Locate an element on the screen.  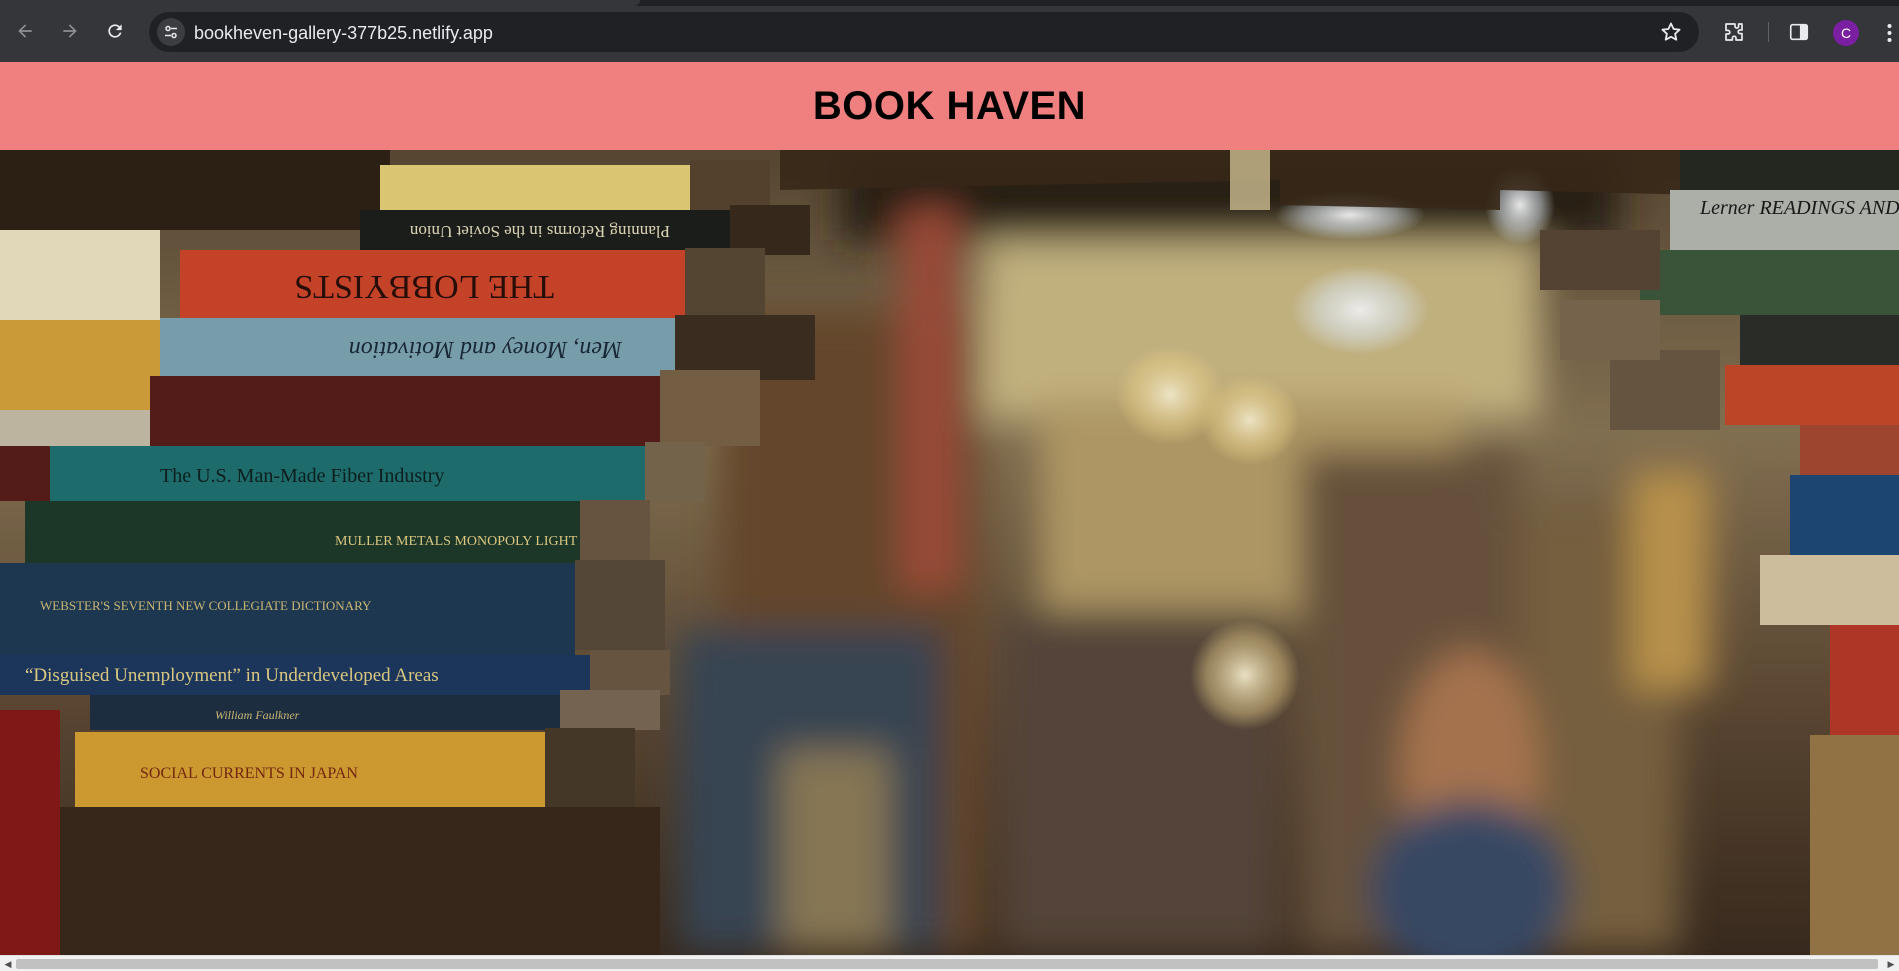
site-info-button is located at coordinates (171, 32).